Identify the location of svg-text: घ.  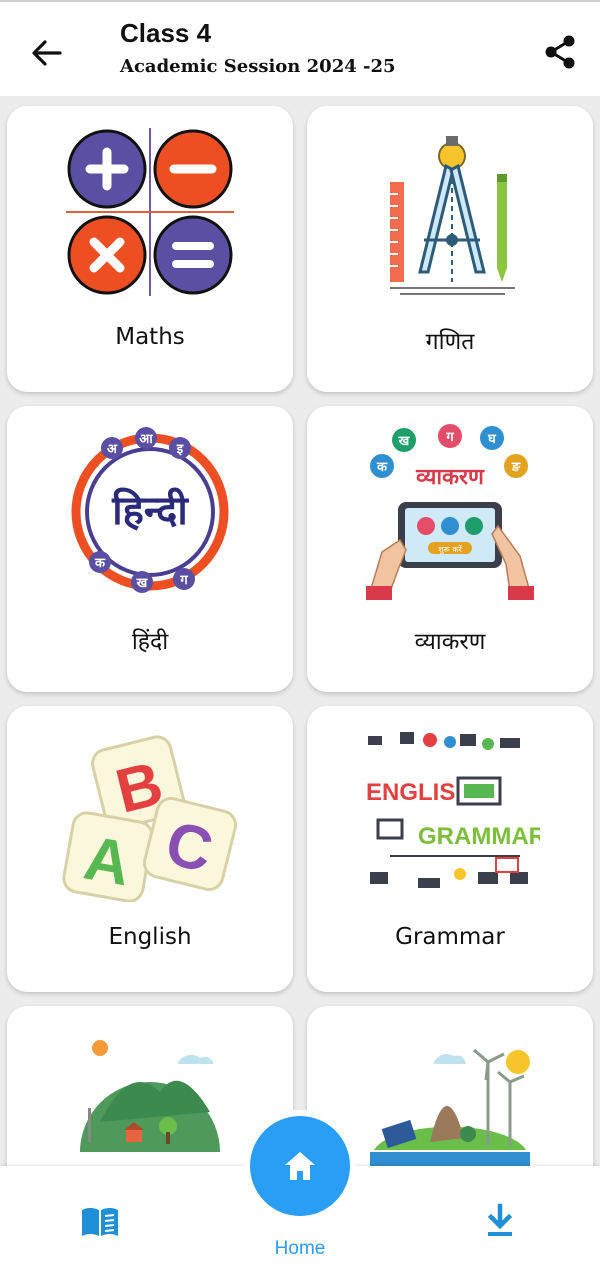
(492, 439).